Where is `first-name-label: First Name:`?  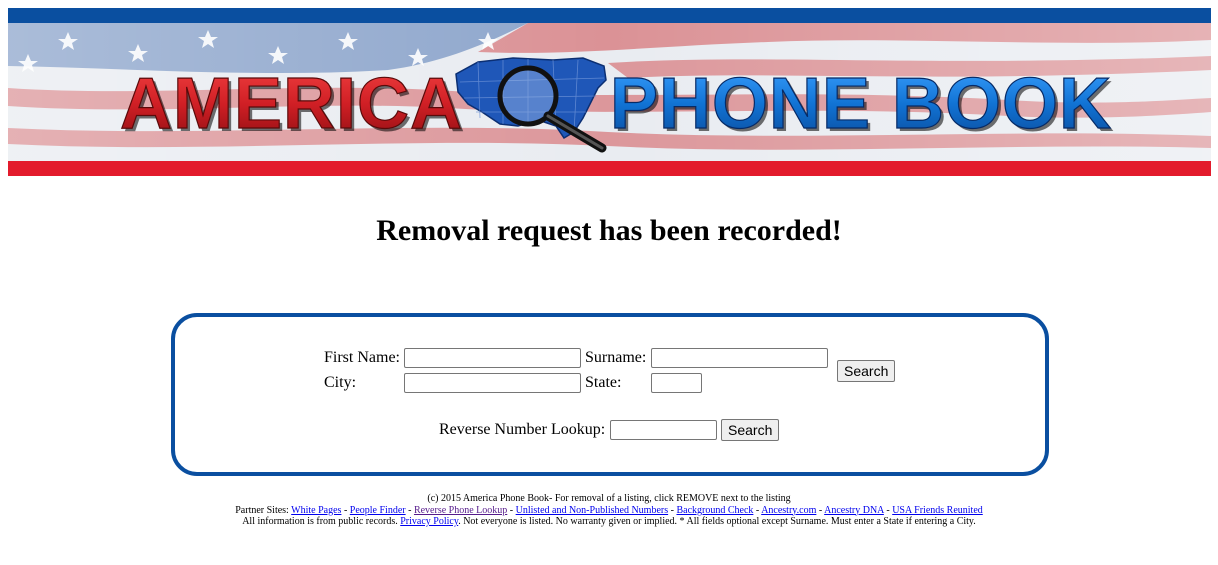 first-name-label: First Name: is located at coordinates (362, 357).